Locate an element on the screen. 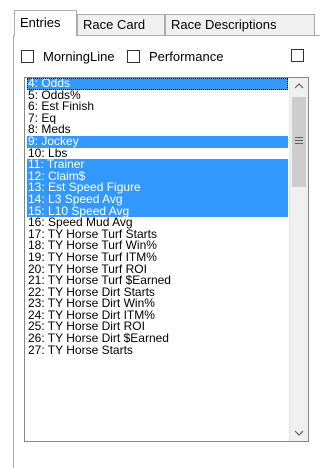 This screenshot has width=320, height=468. chevron-up-icon is located at coordinates (299, 86).